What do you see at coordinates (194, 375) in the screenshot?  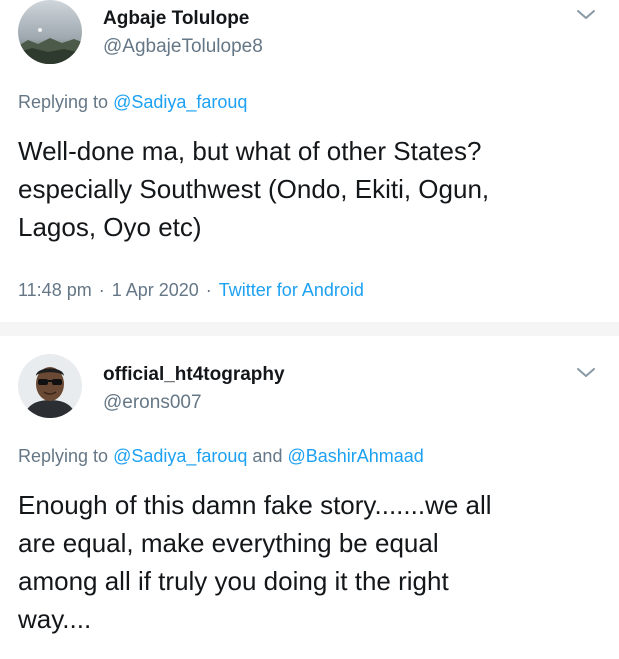 I see `author-name: official_ht4tography` at bounding box center [194, 375].